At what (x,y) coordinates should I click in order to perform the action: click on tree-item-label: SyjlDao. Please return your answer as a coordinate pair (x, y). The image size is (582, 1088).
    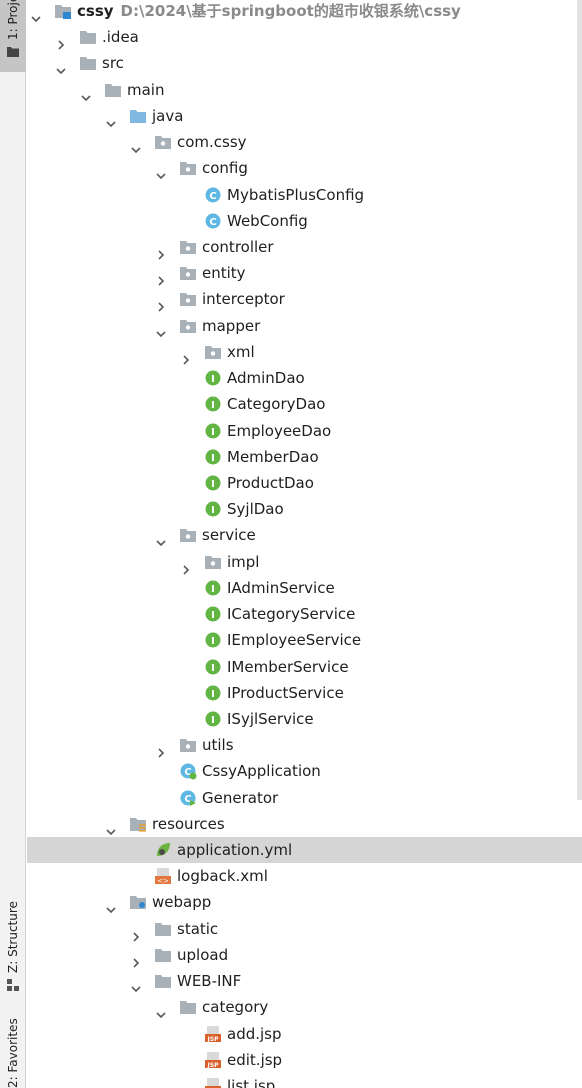
    Looking at the image, I should click on (255, 509).